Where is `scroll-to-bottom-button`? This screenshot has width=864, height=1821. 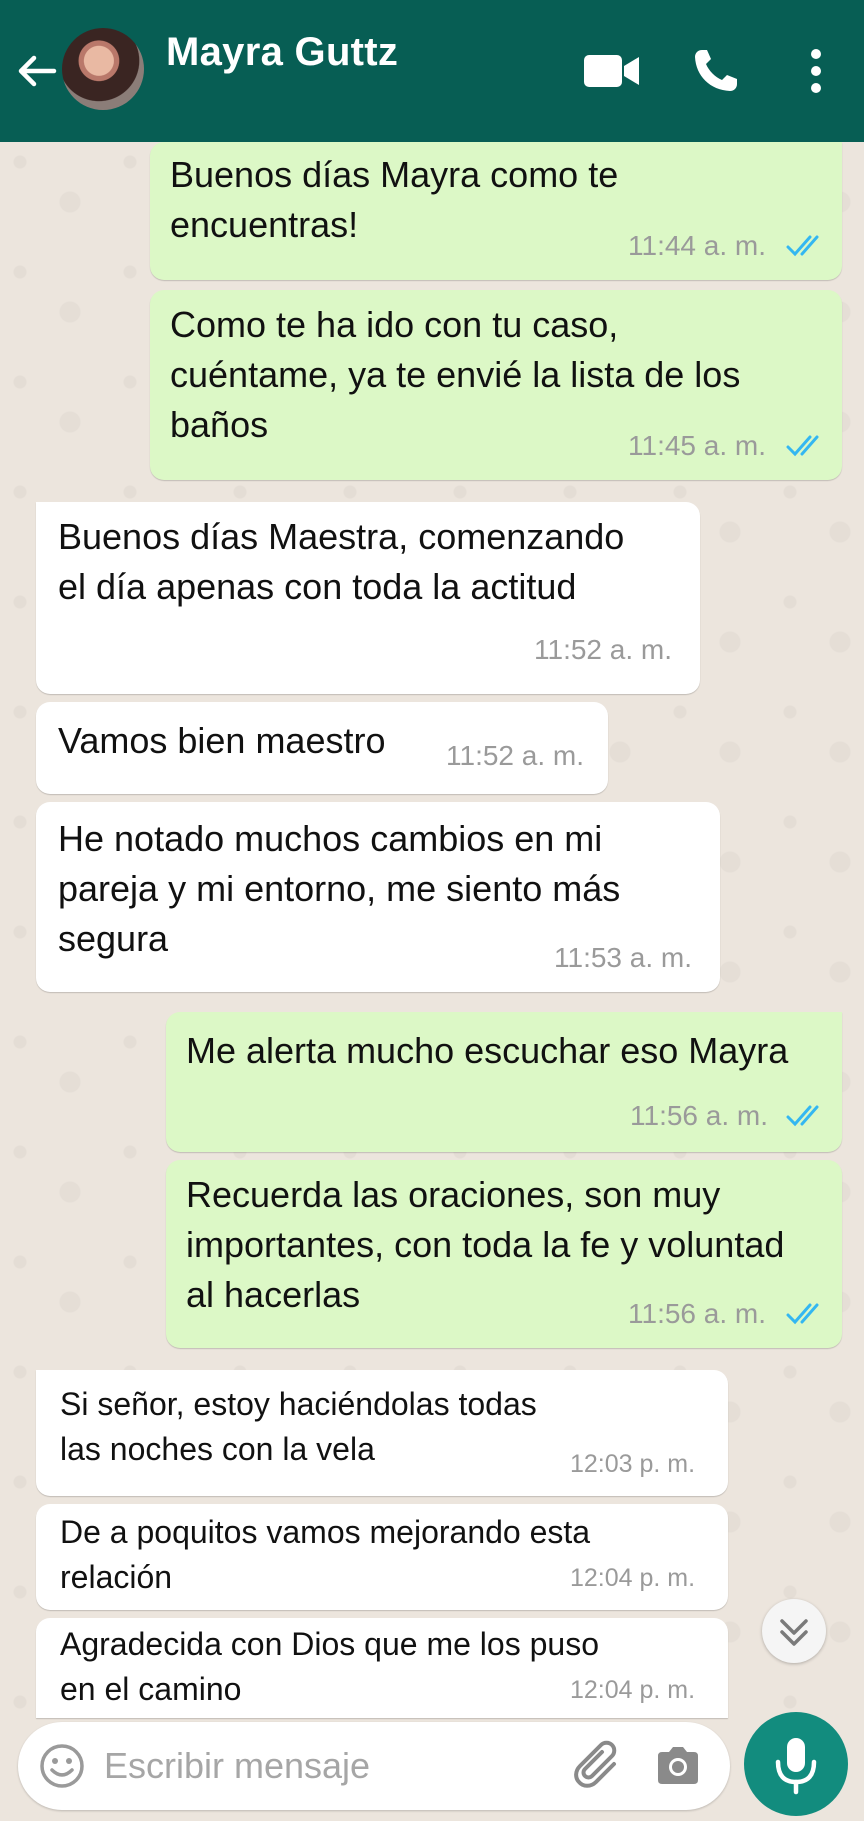
scroll-to-bottom-button is located at coordinates (794, 1631).